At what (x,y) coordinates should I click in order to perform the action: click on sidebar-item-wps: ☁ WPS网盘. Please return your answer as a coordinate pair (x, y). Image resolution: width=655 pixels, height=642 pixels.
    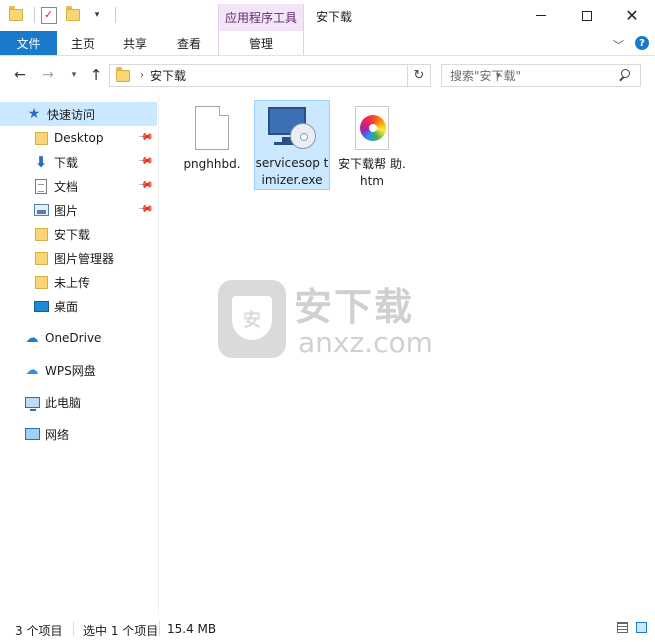
    Looking at the image, I should click on (78, 370).